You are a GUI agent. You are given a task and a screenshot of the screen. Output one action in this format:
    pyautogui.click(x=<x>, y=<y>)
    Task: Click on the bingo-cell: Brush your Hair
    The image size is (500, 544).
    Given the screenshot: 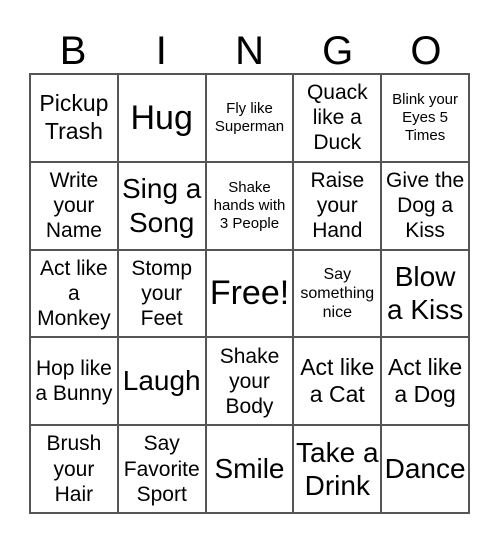 What is the action you would take?
    pyautogui.click(x=74, y=469)
    